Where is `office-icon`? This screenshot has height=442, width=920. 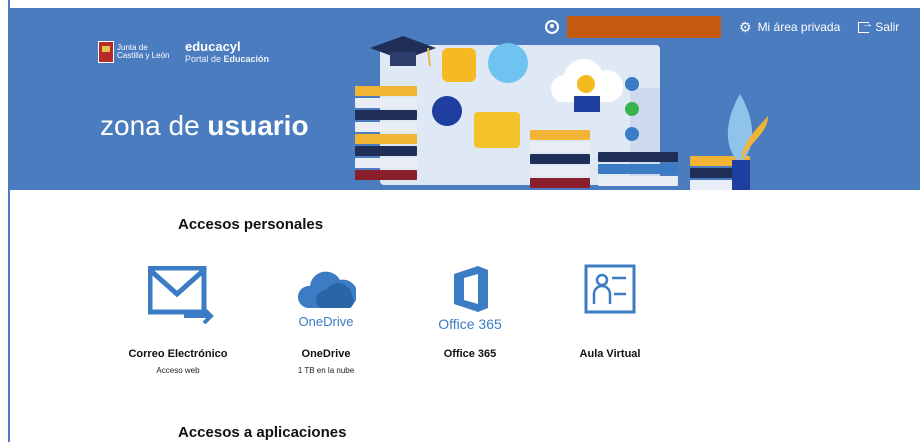
office-icon is located at coordinates (471, 289).